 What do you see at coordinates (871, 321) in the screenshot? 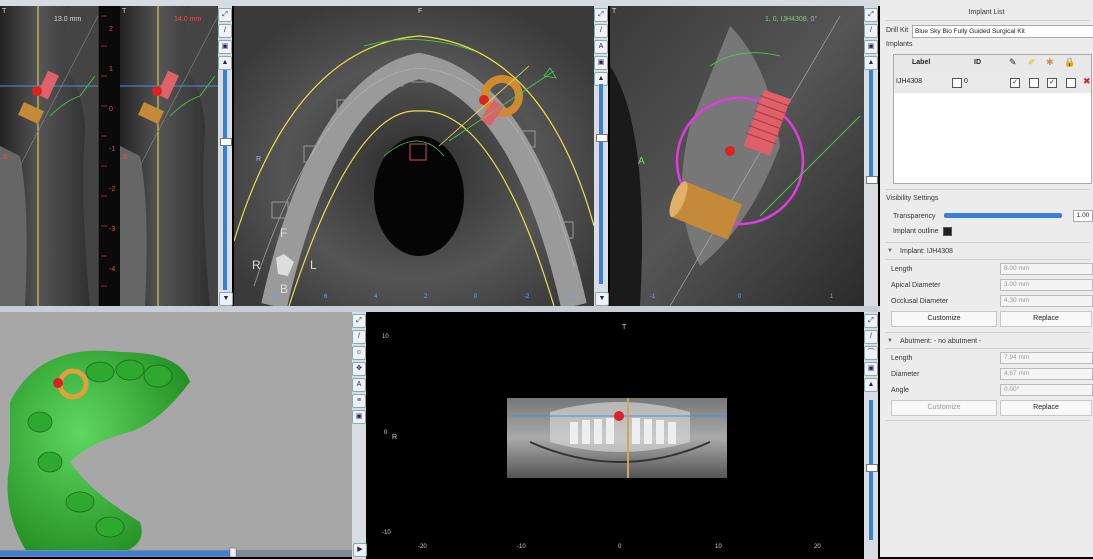
I see `pano-maximize-icon: ⤢` at bounding box center [871, 321].